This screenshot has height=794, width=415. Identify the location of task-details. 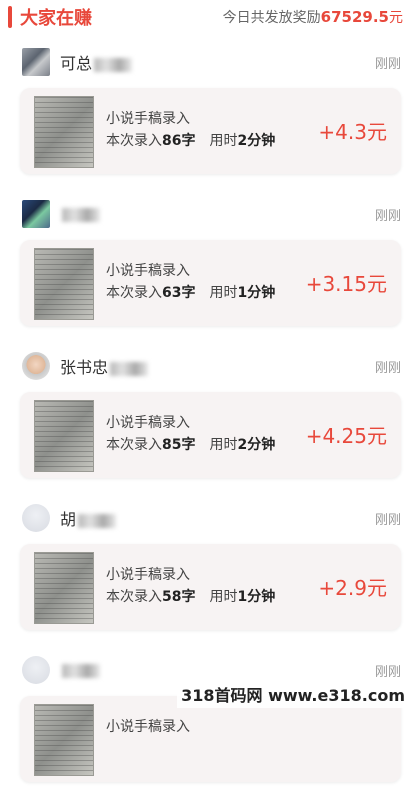
(113, 746).